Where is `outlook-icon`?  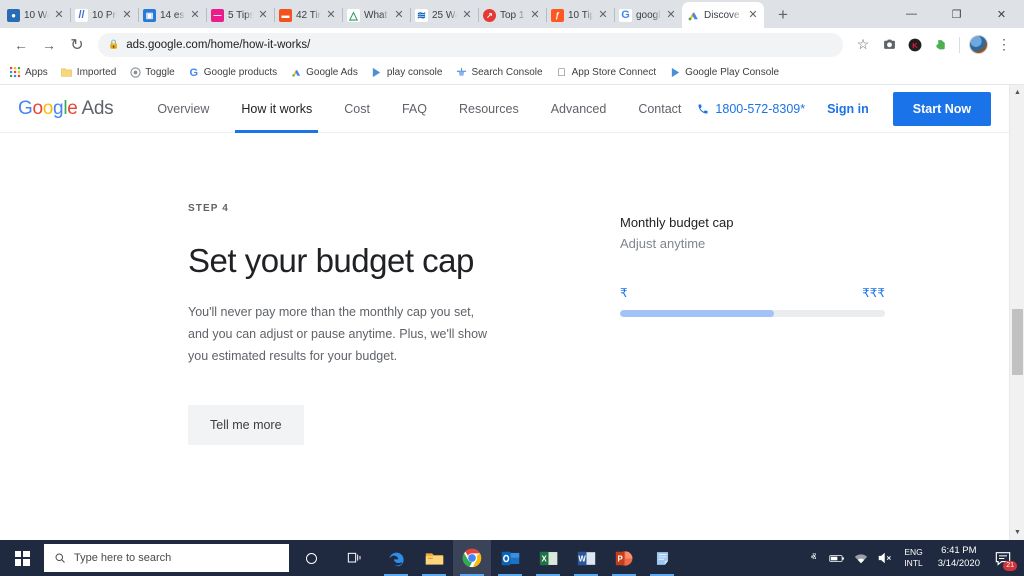 outlook-icon is located at coordinates (510, 558).